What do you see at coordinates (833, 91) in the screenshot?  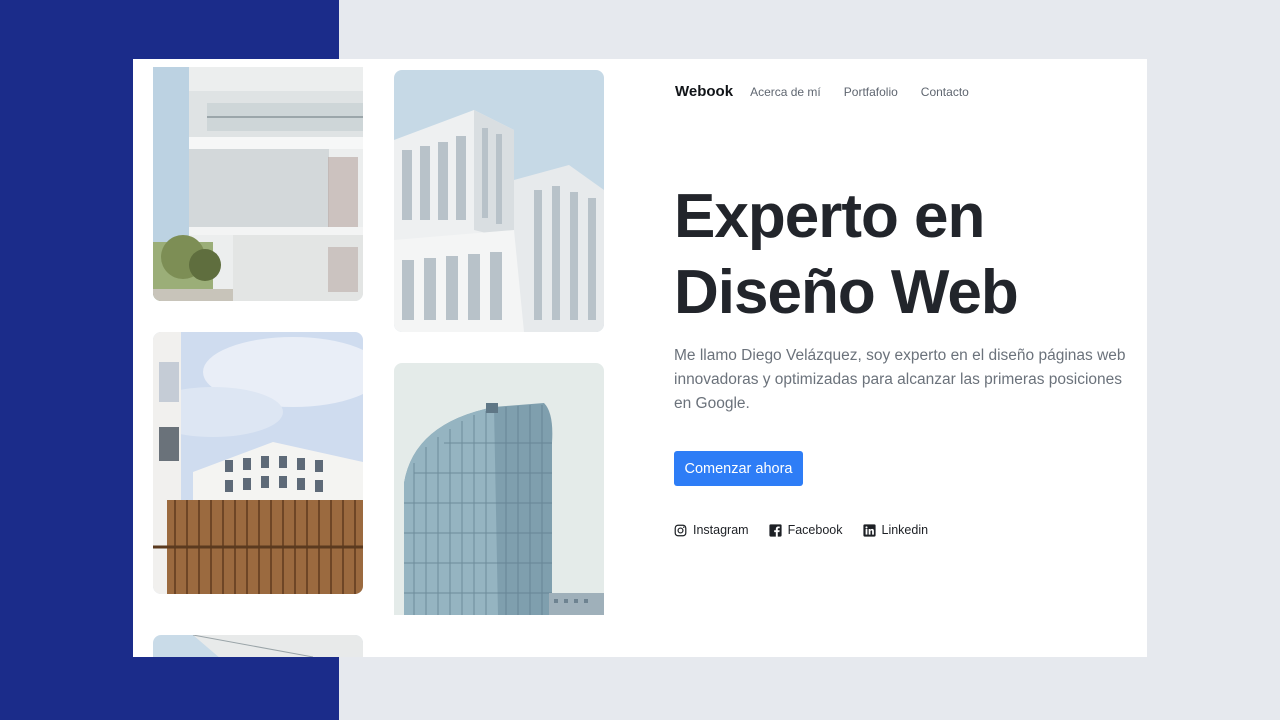 I see `top-navigation: Webook Acerca de mí Portfafolio Contacto` at bounding box center [833, 91].